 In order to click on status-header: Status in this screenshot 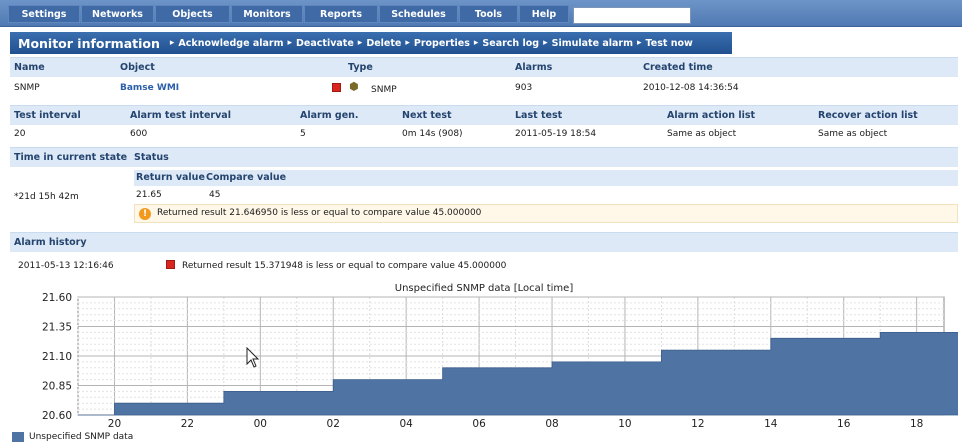, I will do `click(151, 157)`.